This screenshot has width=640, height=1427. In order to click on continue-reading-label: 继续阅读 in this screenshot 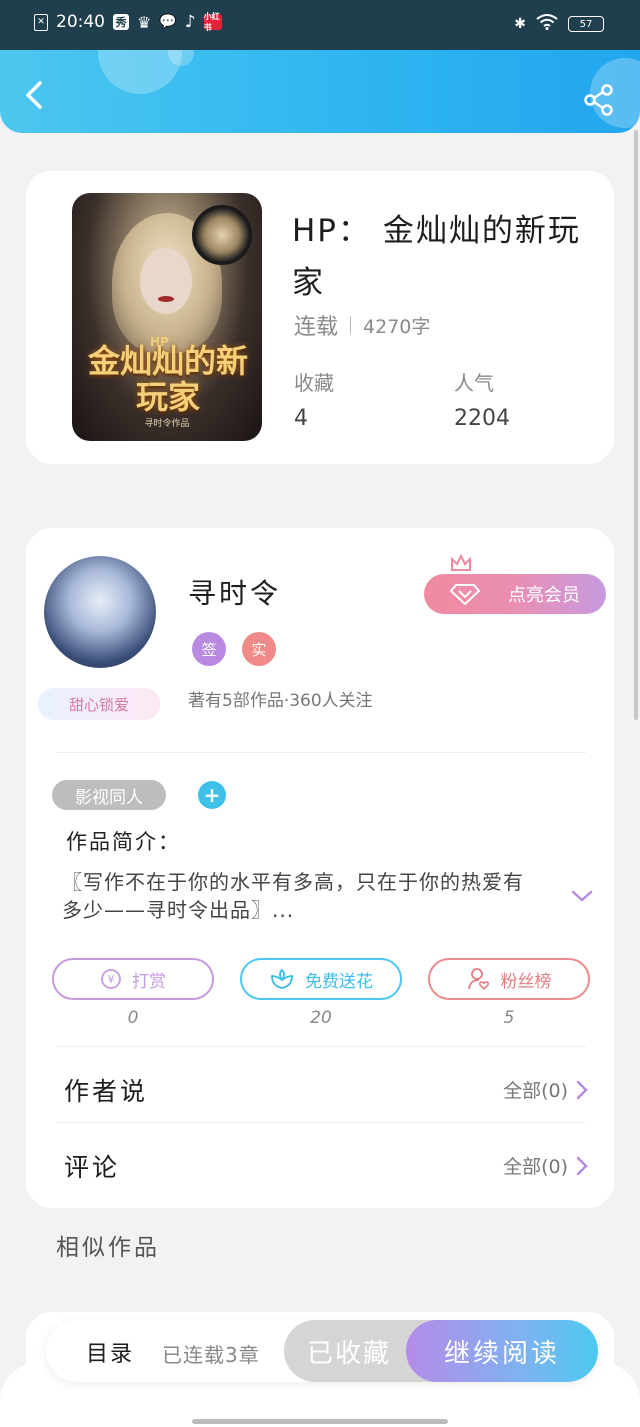, I will do `click(501, 1353)`.